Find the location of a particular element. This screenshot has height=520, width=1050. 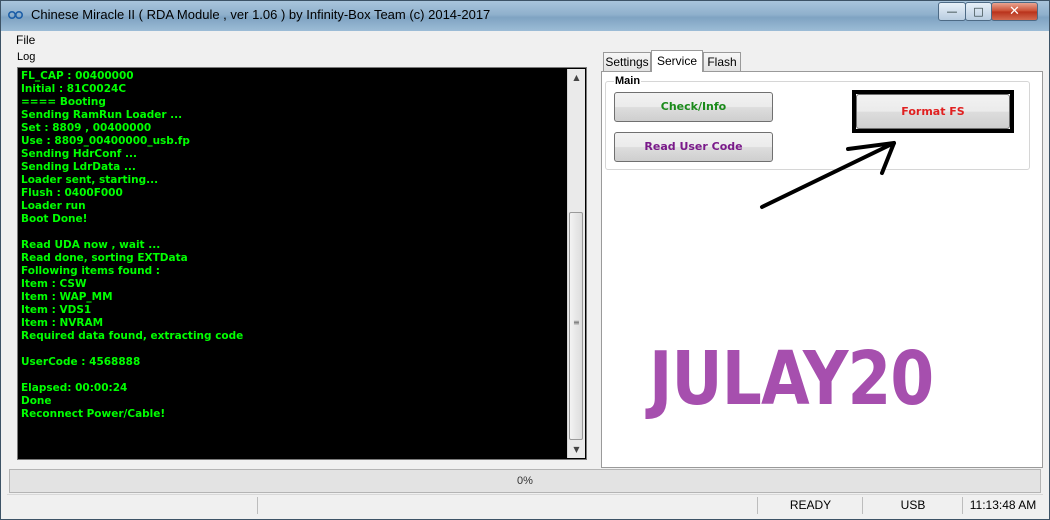

format-fs-button: Format FS is located at coordinates (933, 111).